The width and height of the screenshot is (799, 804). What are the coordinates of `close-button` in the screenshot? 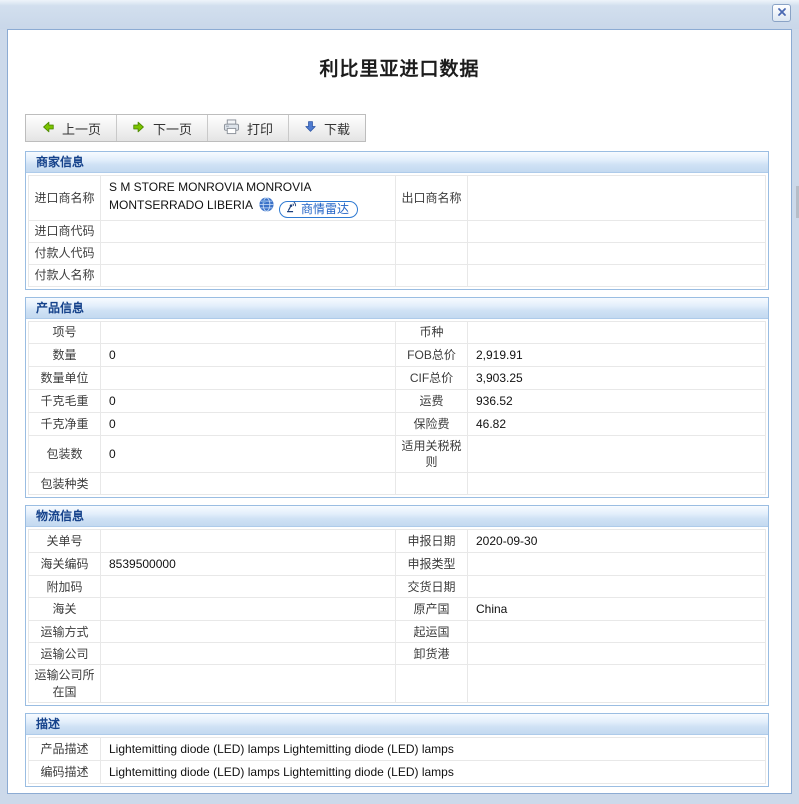 It's located at (781, 13).